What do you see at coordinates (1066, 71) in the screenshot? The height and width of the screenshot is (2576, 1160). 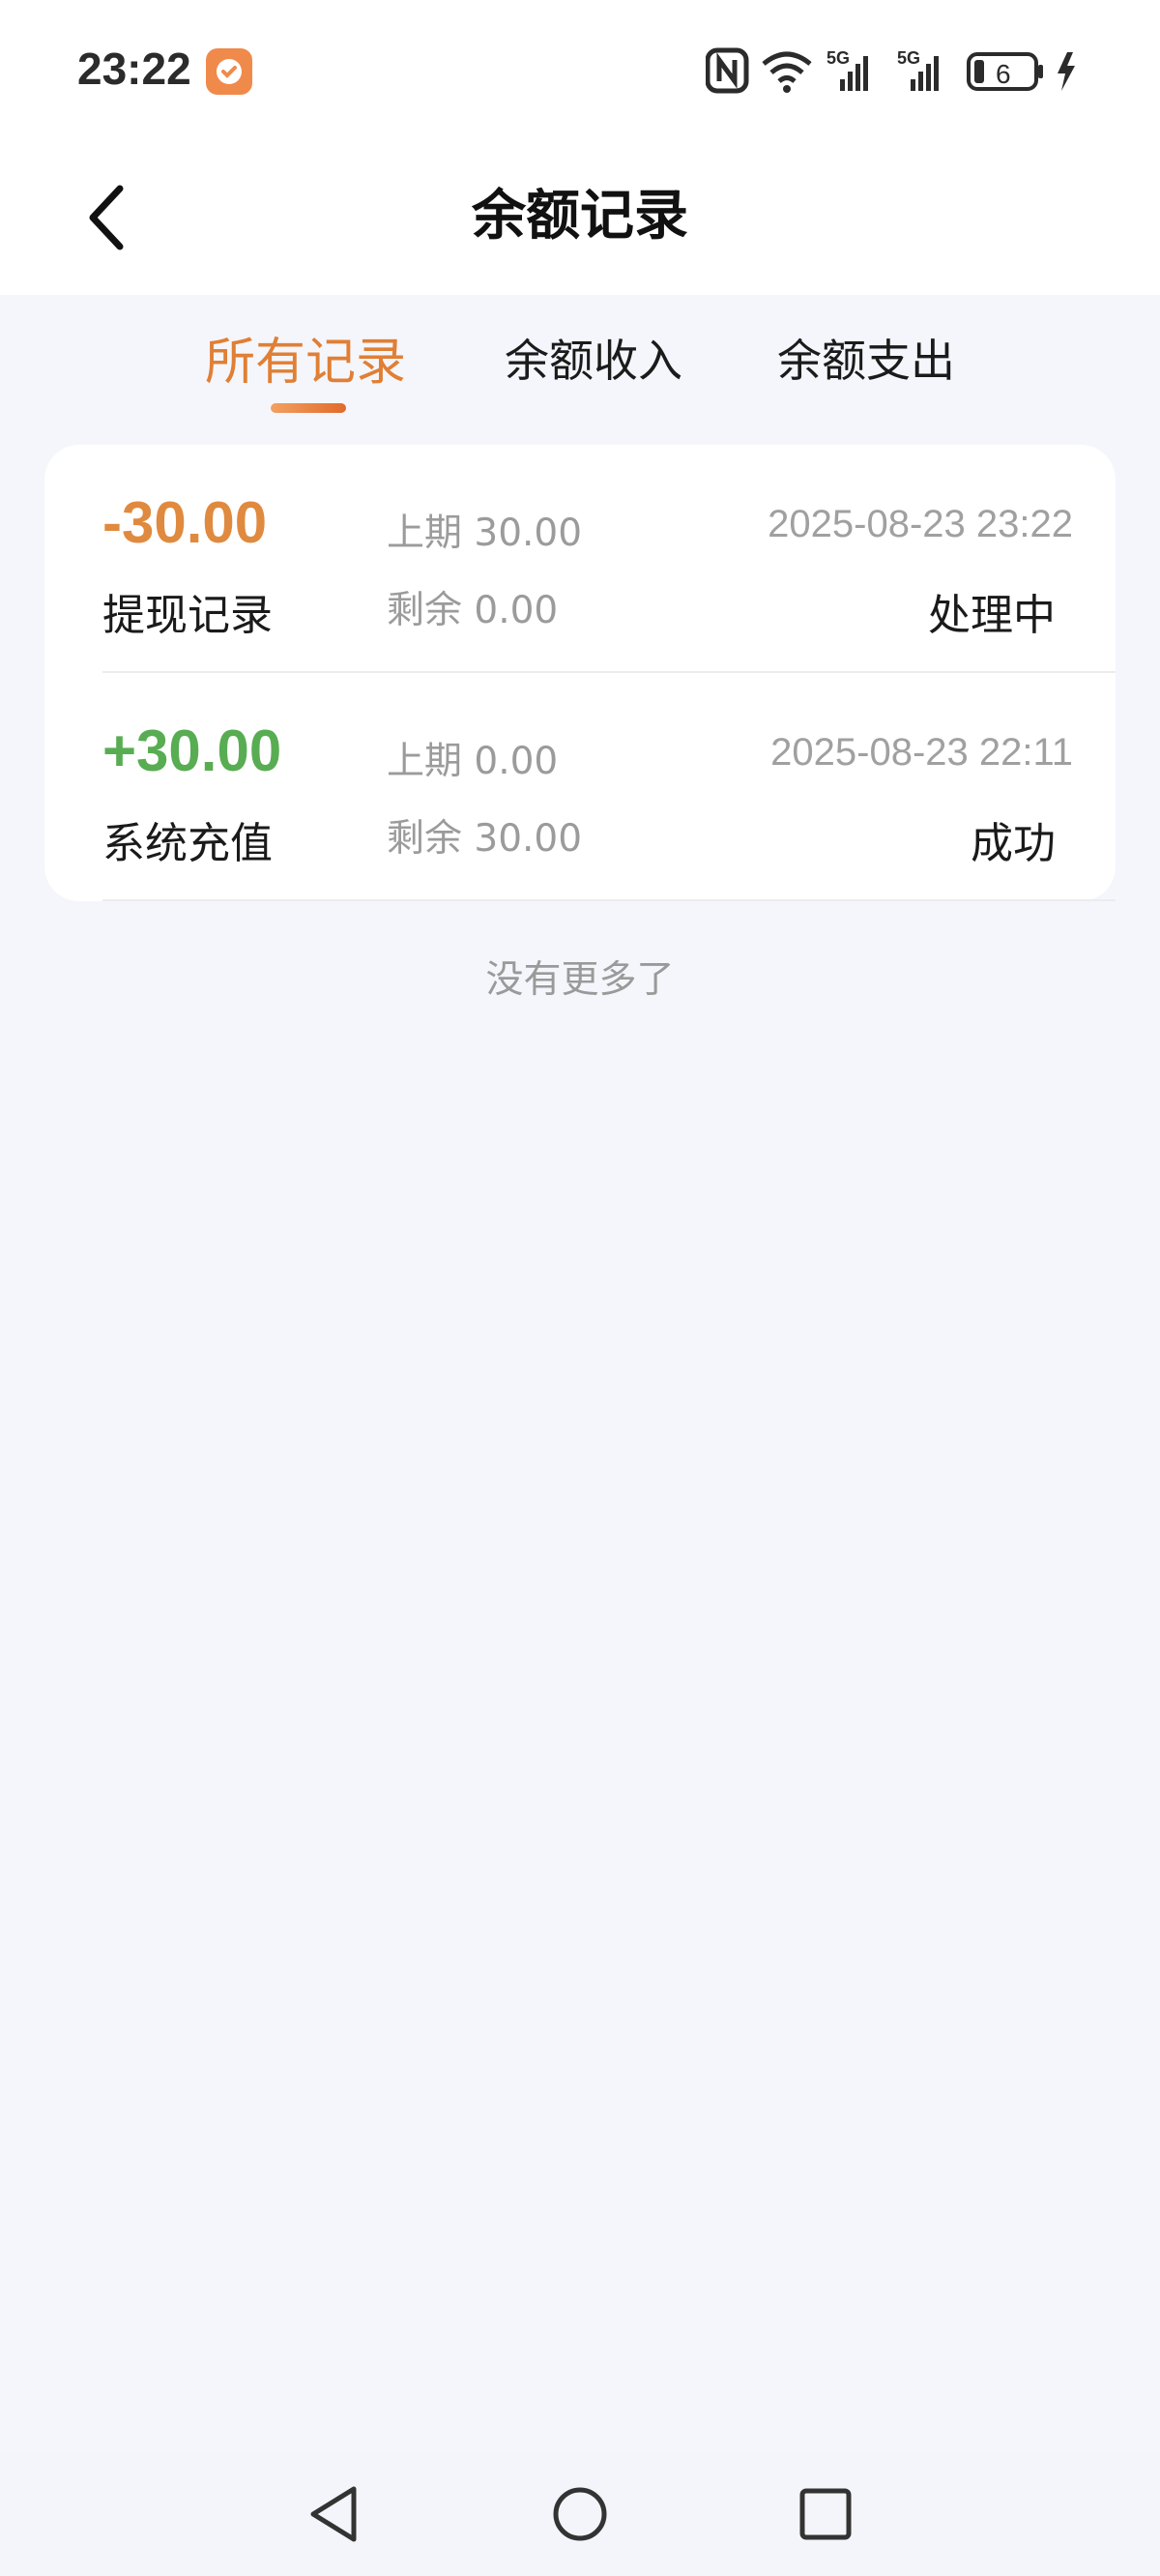 I see `charging-icon` at bounding box center [1066, 71].